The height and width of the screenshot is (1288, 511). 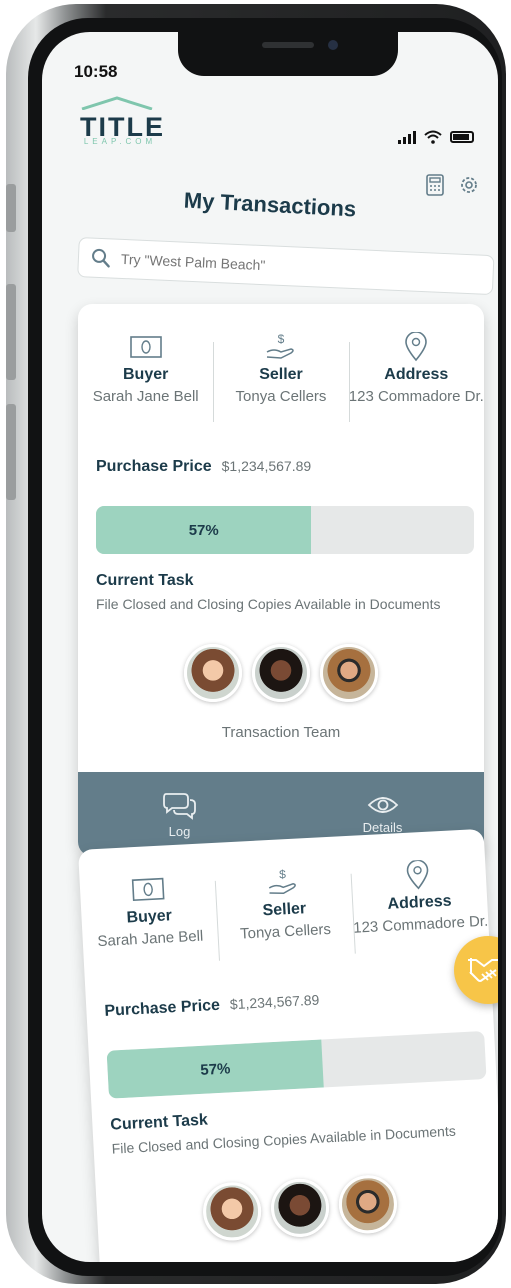 What do you see at coordinates (433, 137) in the screenshot?
I see `wifi-icon` at bounding box center [433, 137].